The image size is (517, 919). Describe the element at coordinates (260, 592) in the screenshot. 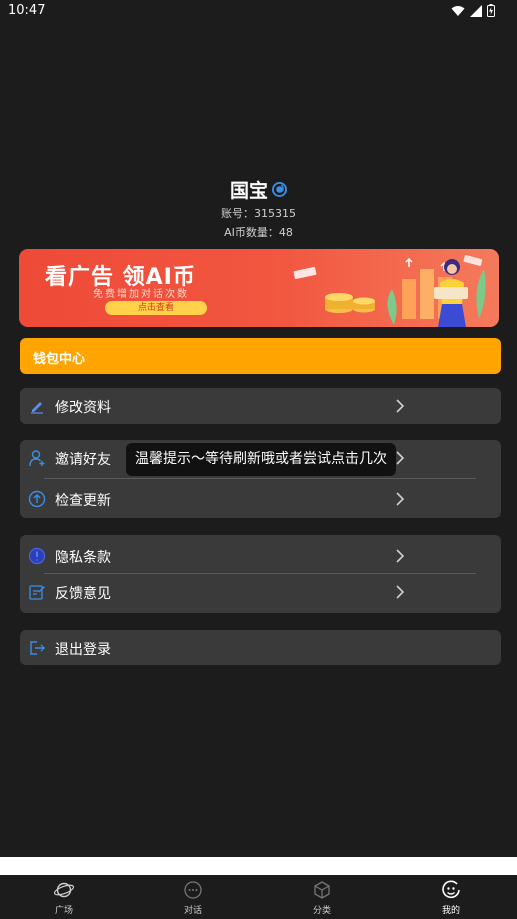

I see `feedback-row: 反馈意见` at that location.